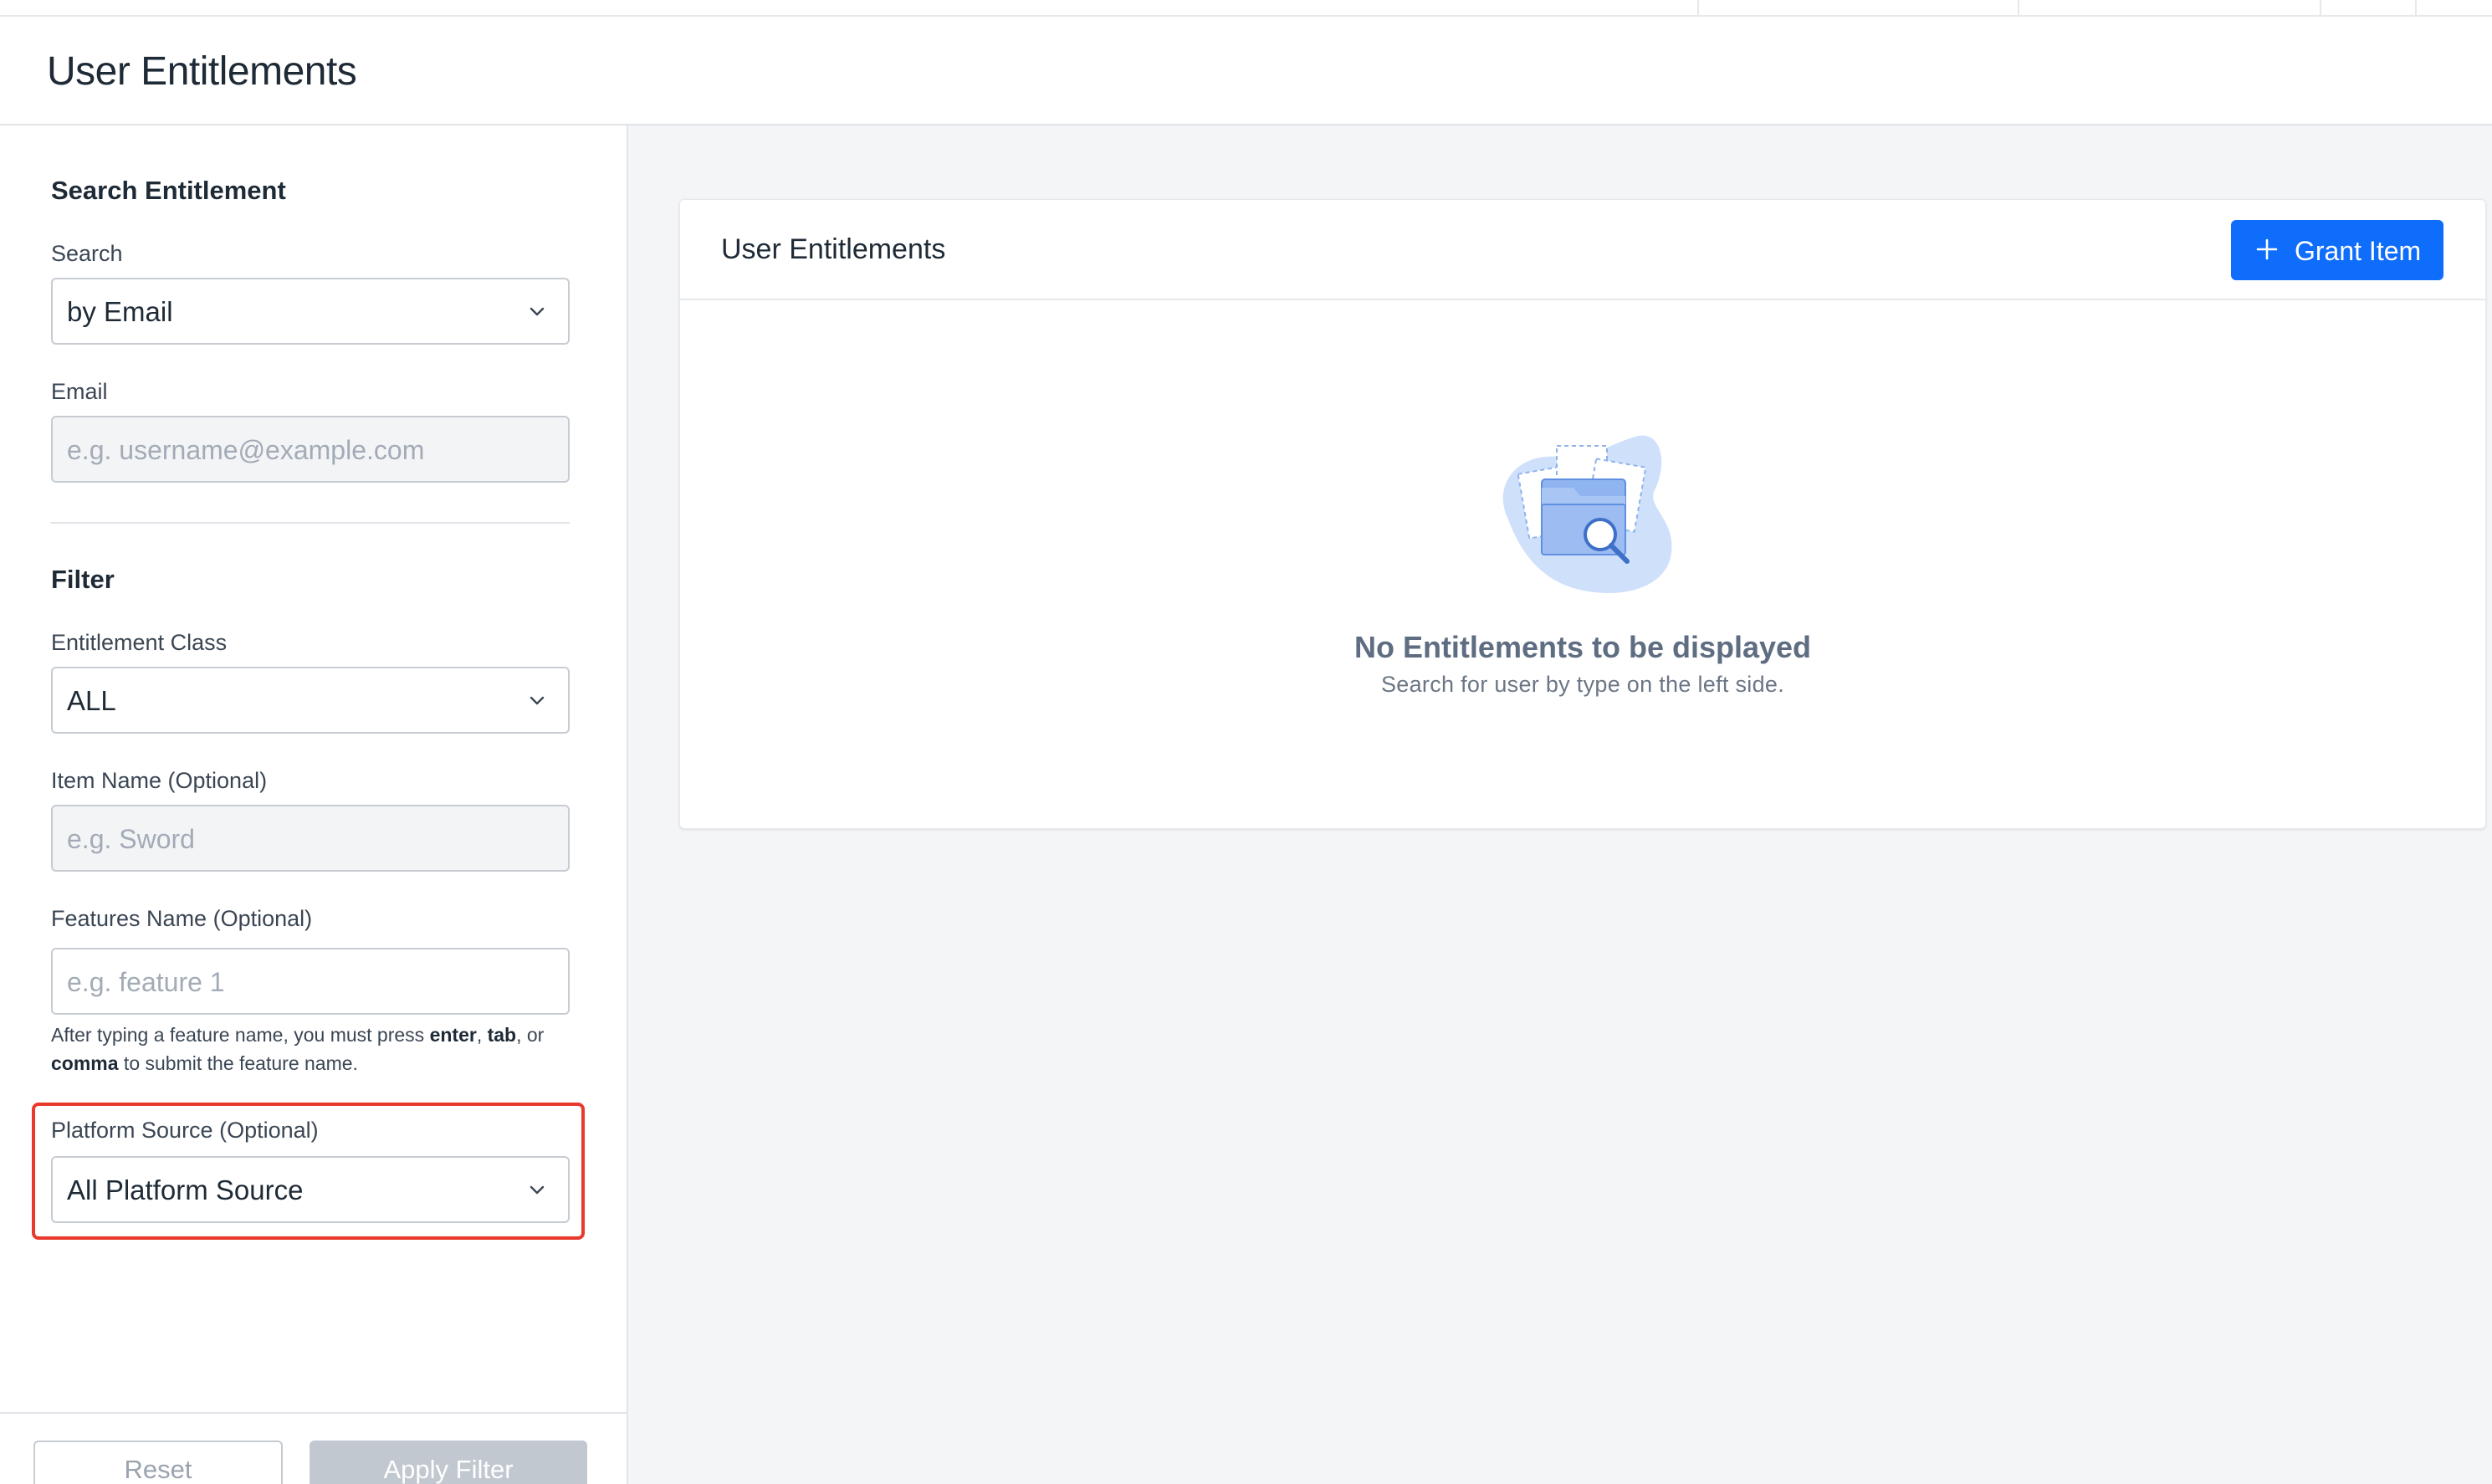 This screenshot has width=2492, height=1484. What do you see at coordinates (85, 1063) in the screenshot?
I see `helper-key-comma: comma` at bounding box center [85, 1063].